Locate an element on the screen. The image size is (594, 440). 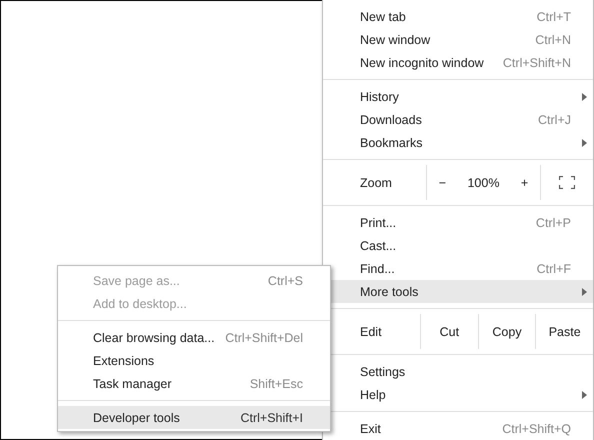
zoom-label: Zoom is located at coordinates (376, 183).